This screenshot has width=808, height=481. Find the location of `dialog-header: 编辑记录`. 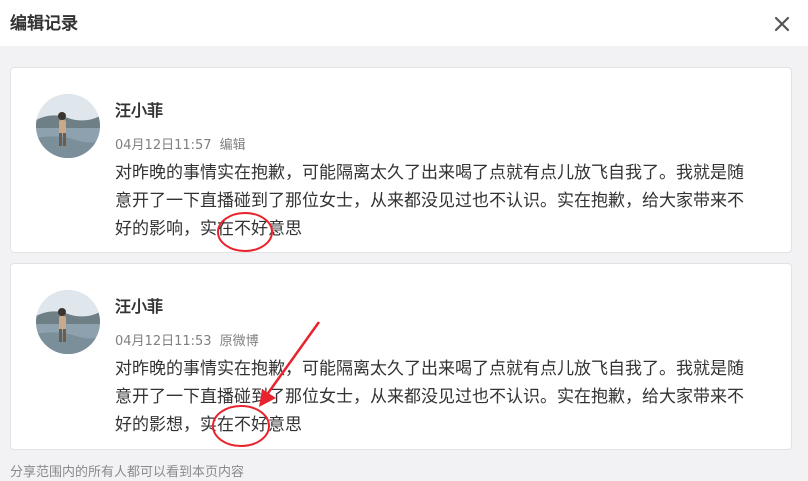

dialog-header: 编辑记录 is located at coordinates (404, 23).